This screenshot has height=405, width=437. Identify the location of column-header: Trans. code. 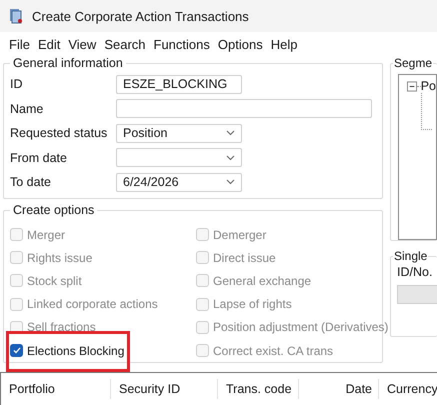
(258, 389).